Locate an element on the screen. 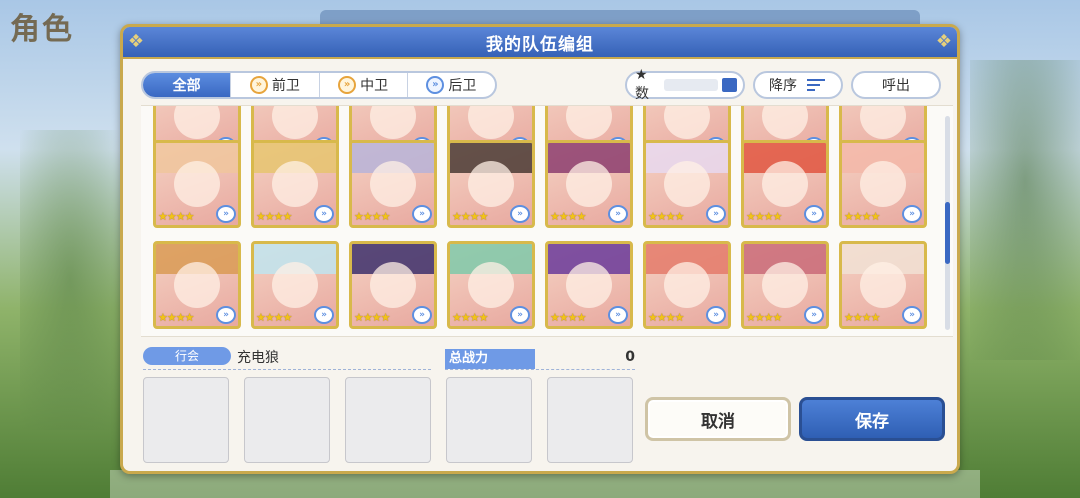 The image size is (1080, 498). sort-order-button: 降序 is located at coordinates (798, 85).